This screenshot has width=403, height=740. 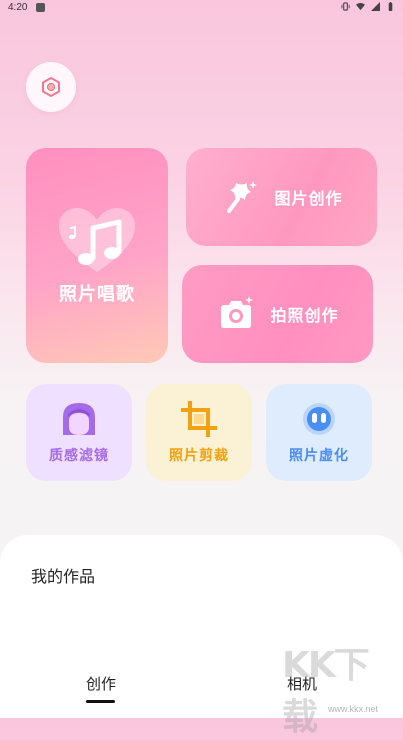 What do you see at coordinates (97, 239) in the screenshot?
I see `music-note-heart-icon` at bounding box center [97, 239].